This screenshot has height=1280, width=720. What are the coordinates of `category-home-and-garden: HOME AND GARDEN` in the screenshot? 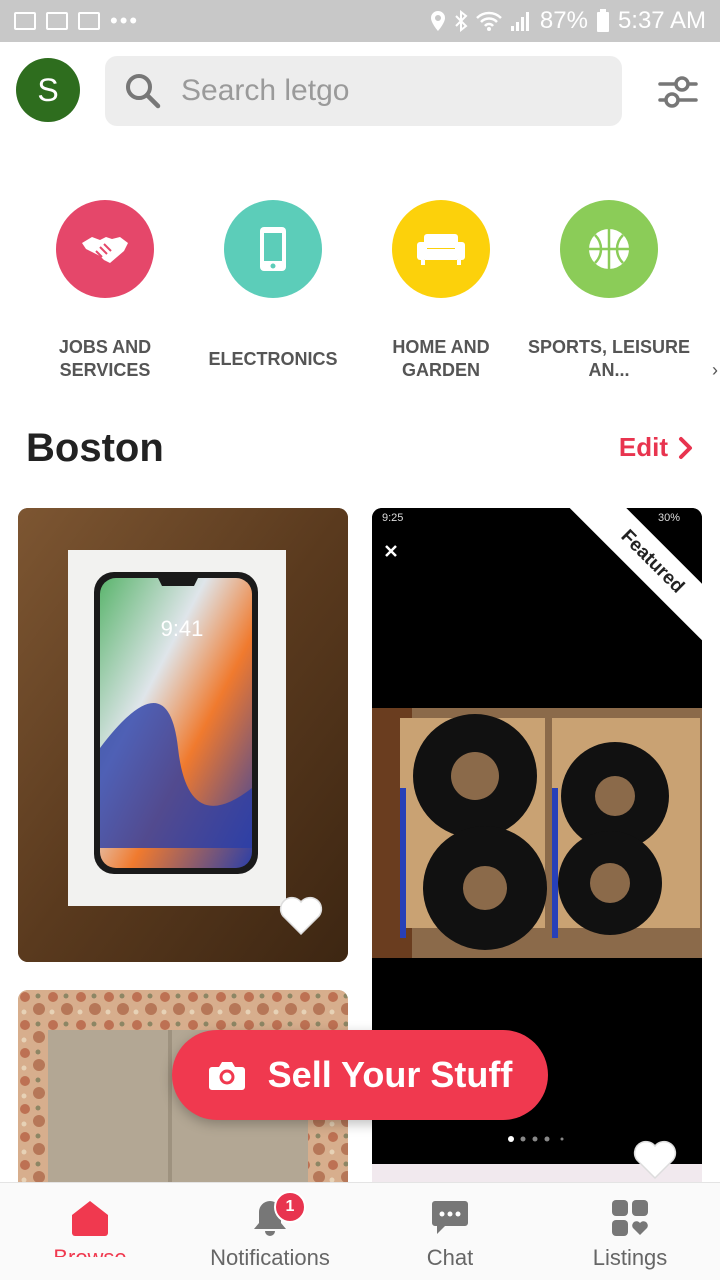 It's located at (441, 291).